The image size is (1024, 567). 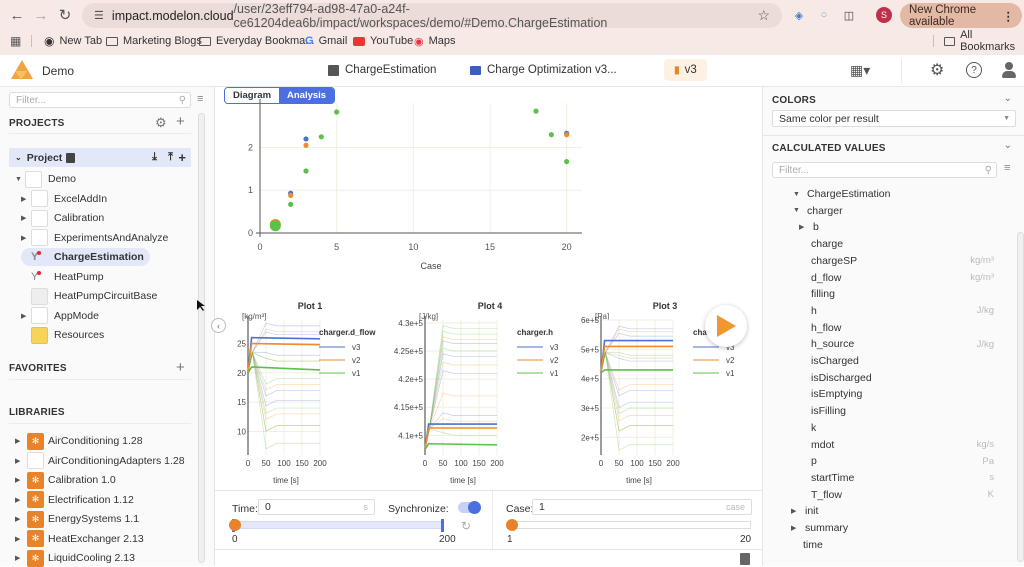 What do you see at coordinates (154, 157) in the screenshot?
I see `download-icon: ⤓` at bounding box center [154, 157].